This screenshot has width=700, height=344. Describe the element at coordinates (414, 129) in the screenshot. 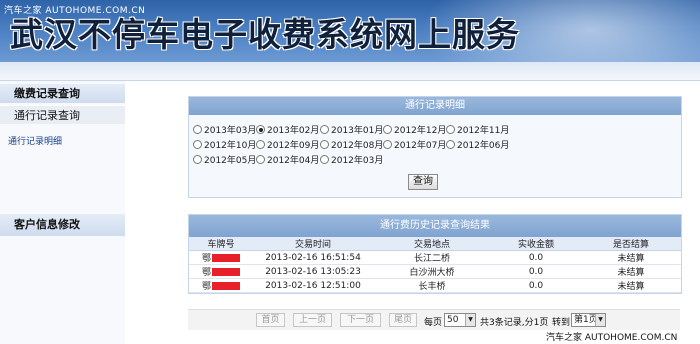

I see `month-radio: 2012年12月` at that location.